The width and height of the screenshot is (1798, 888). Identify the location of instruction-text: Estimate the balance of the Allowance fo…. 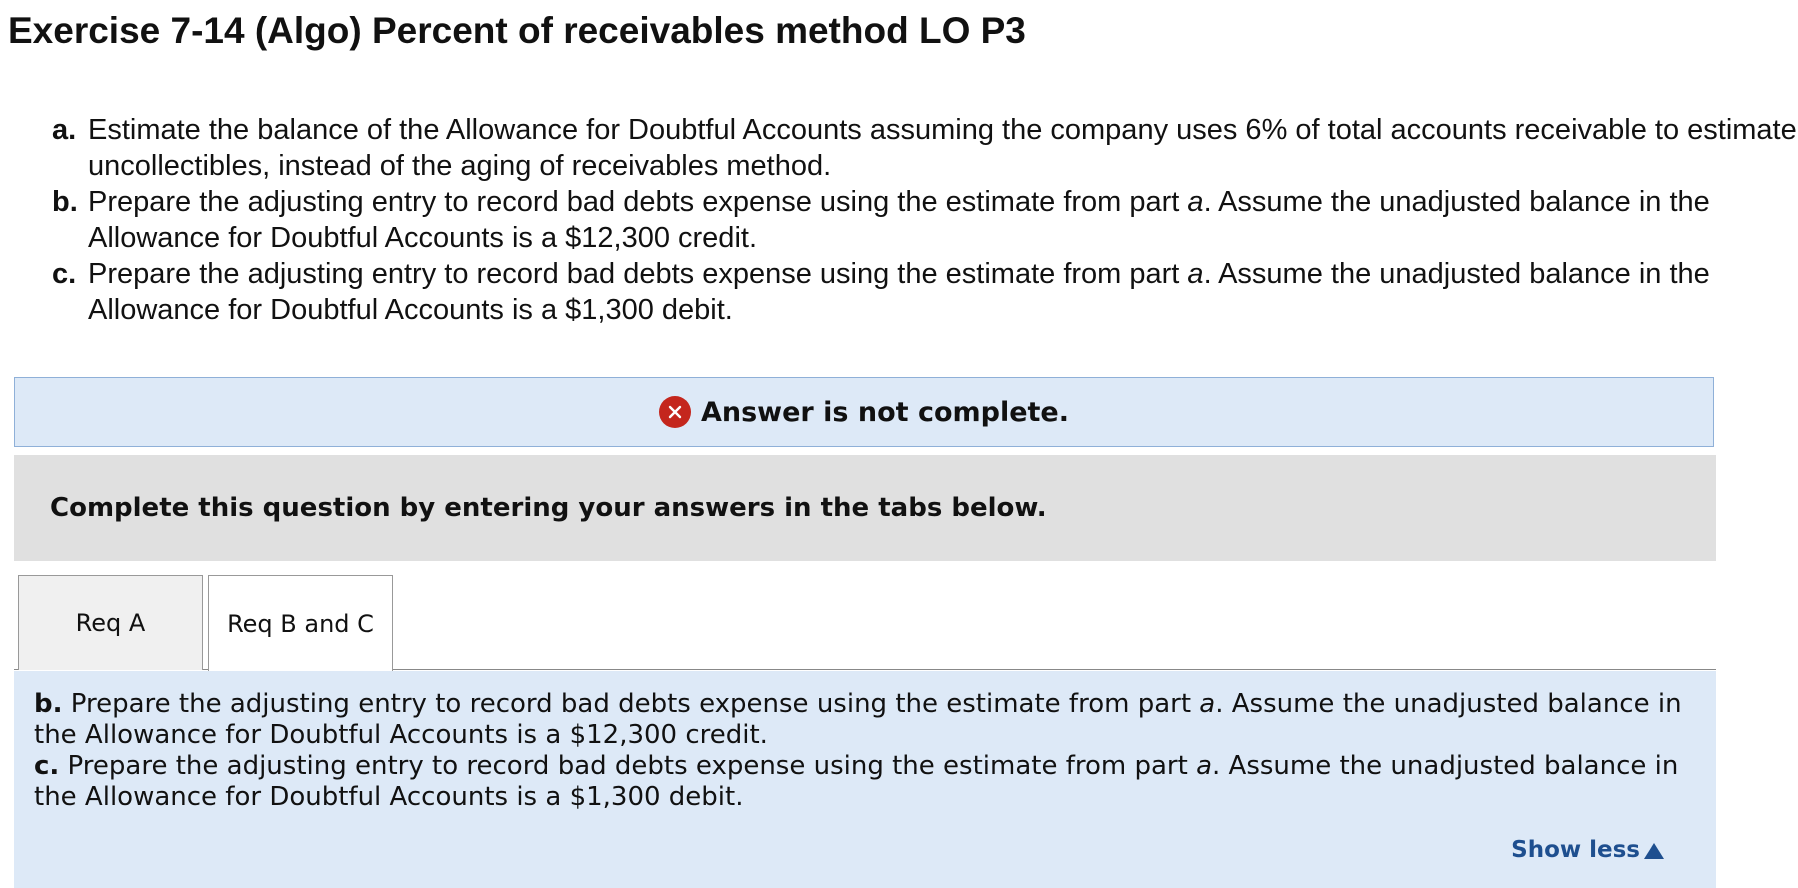
(942, 148).